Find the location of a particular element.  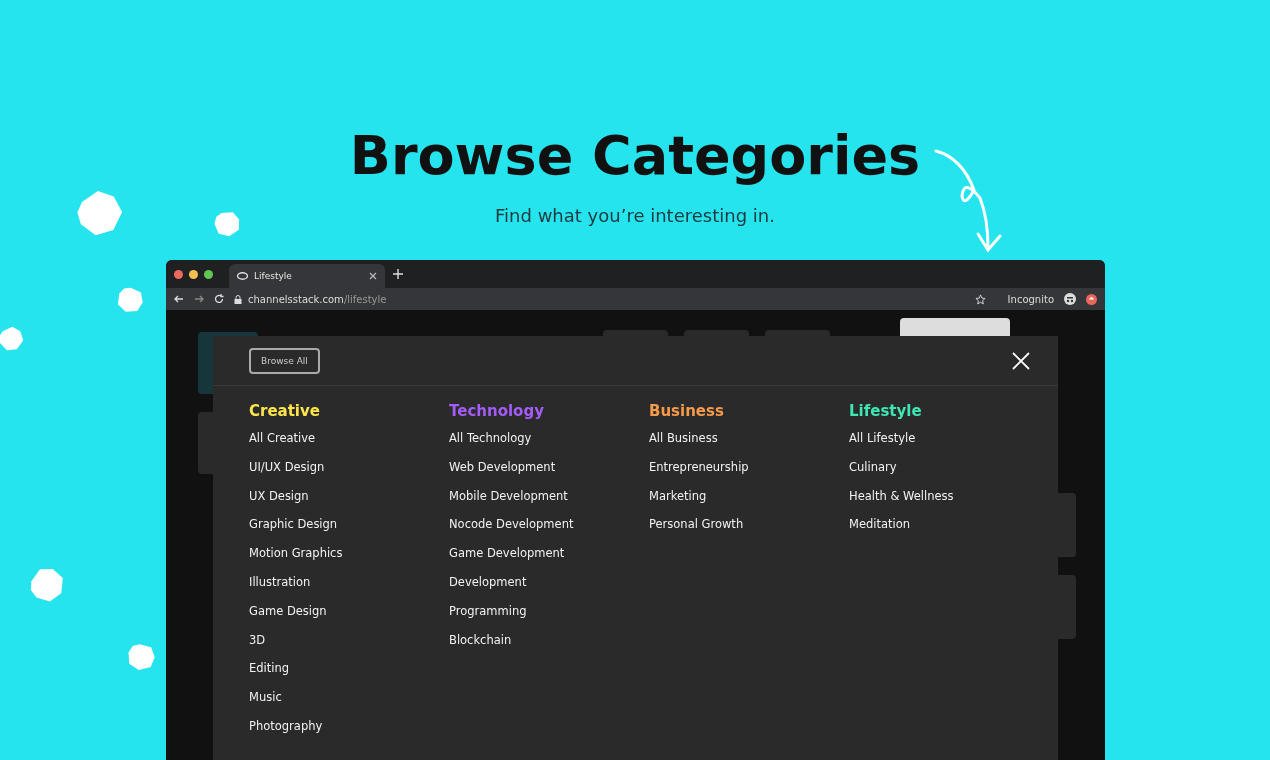

back-arrow-icon is located at coordinates (179, 299).